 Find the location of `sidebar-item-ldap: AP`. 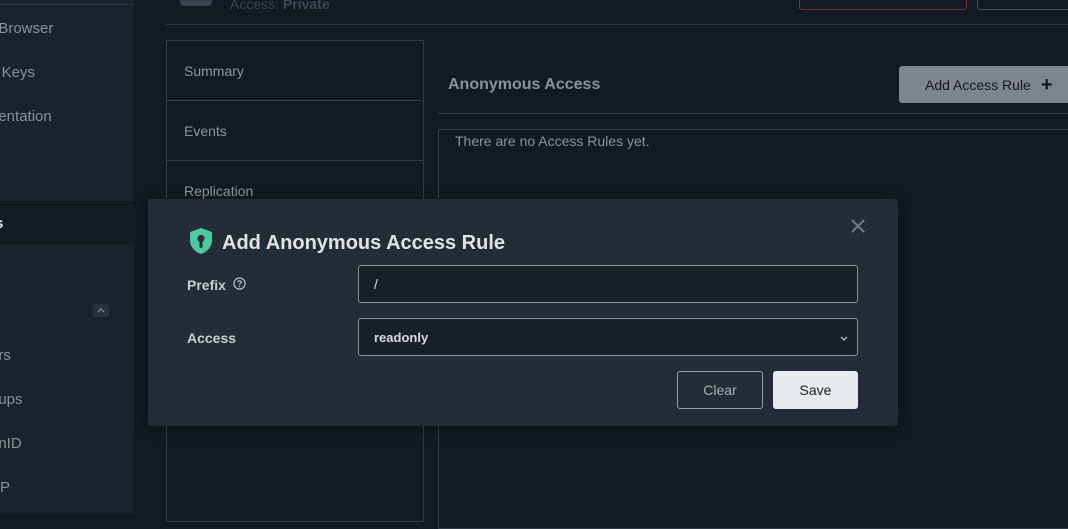

sidebar-item-ldap: AP is located at coordinates (67, 487).